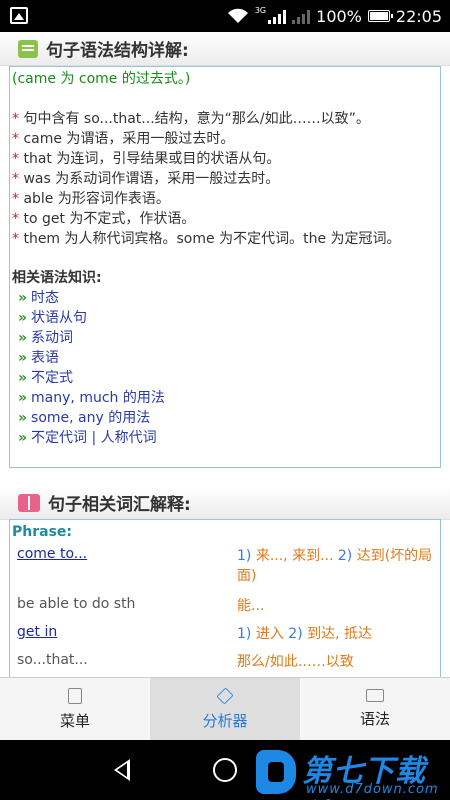 The width and height of the screenshot is (450, 800). What do you see at coordinates (52, 338) in the screenshot?
I see `related-grammar-label: 系动词` at bounding box center [52, 338].